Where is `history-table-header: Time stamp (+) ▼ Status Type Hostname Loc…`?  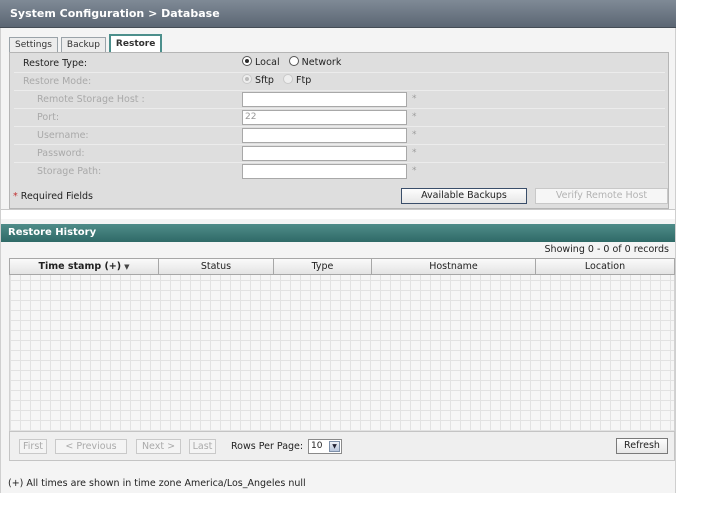
history-table-header: Time stamp (+) ▼ Status Type Hostname Loc… is located at coordinates (342, 266).